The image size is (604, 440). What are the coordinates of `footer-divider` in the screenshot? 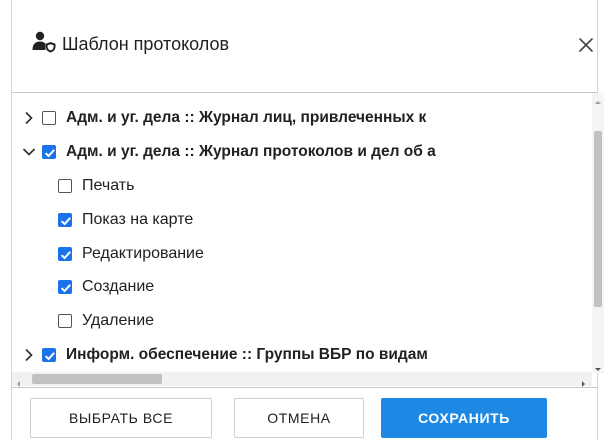 It's located at (304, 387).